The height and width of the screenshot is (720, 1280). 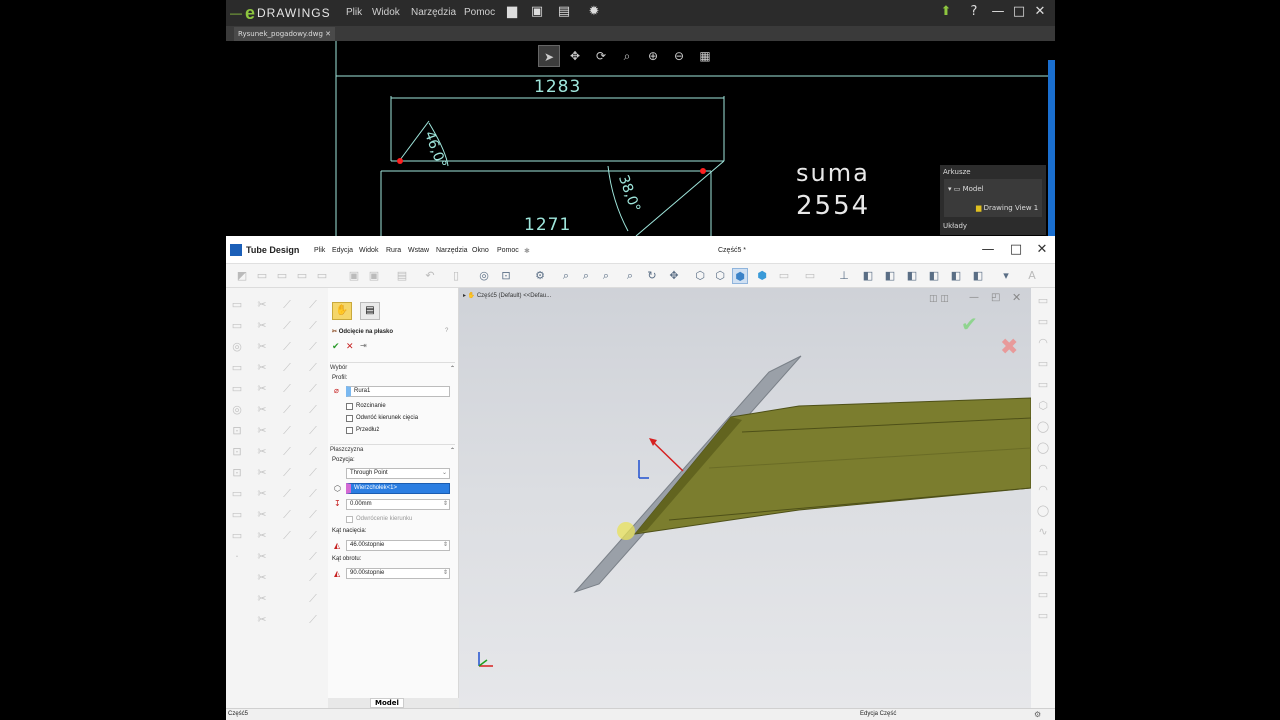 What do you see at coordinates (606, 276) in the screenshot?
I see `zoom-in-out-icon: ⌕` at bounding box center [606, 276].